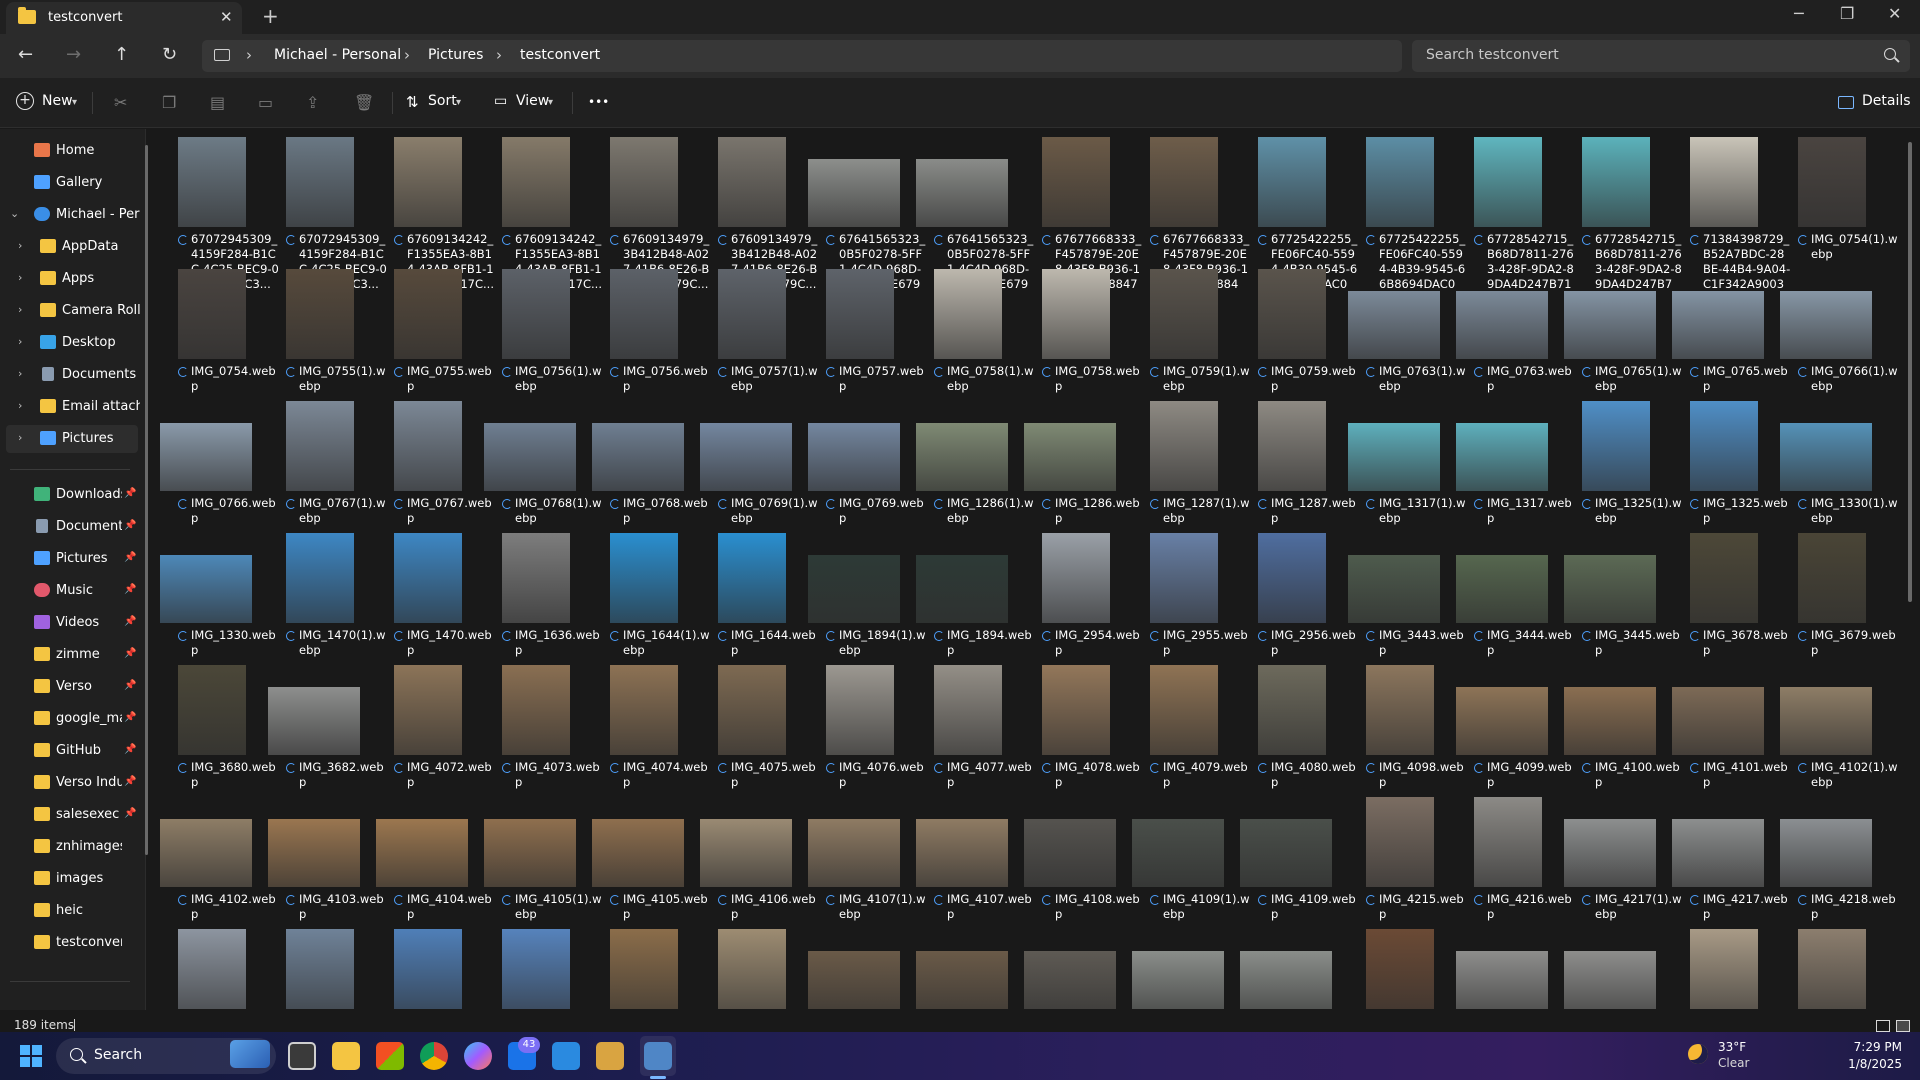  Describe the element at coordinates (1514, 735) in the screenshot. I see `file-tile: IMG_4099.webp` at that location.